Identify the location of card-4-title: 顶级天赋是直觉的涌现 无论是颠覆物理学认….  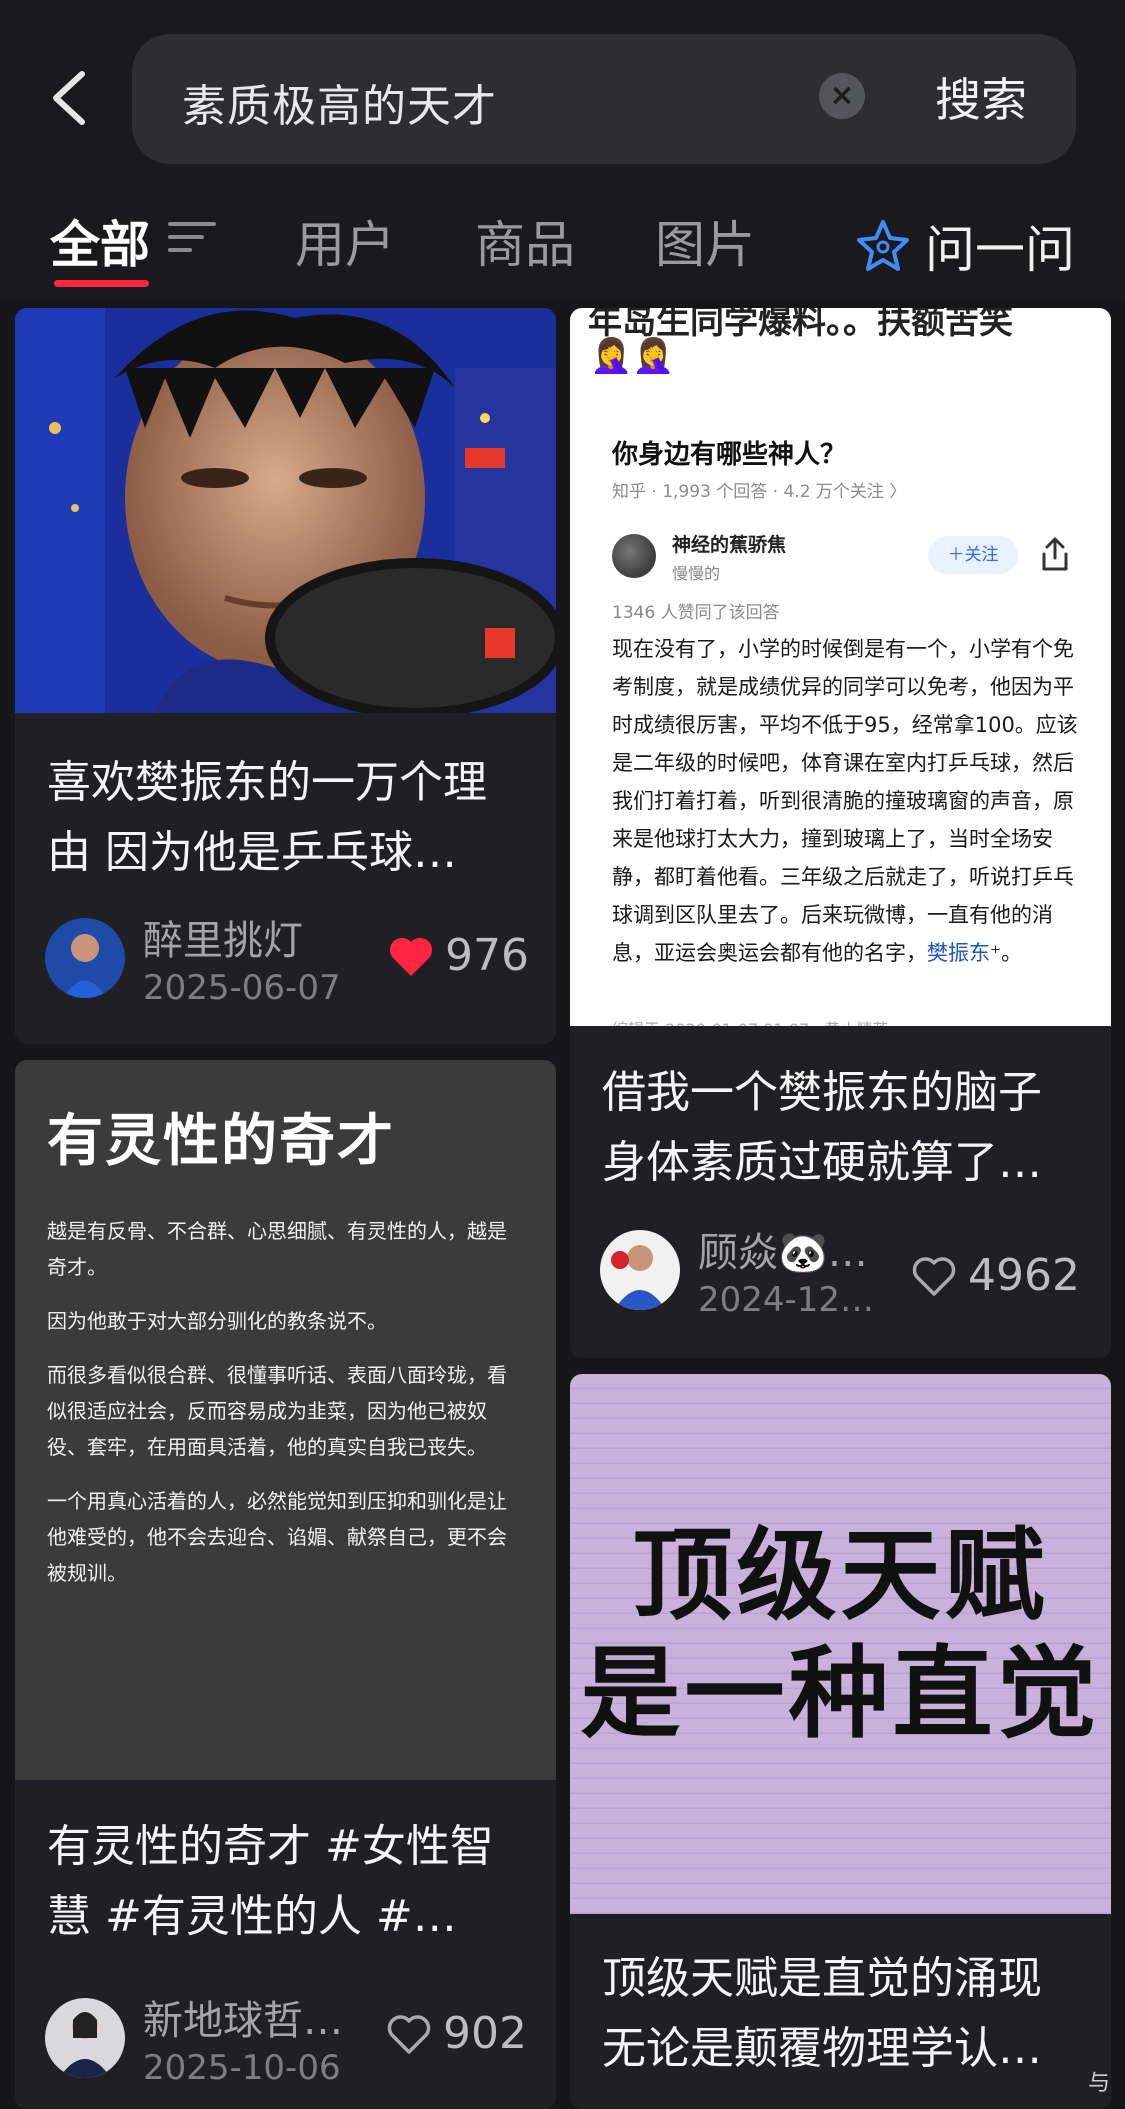
(822, 2014).